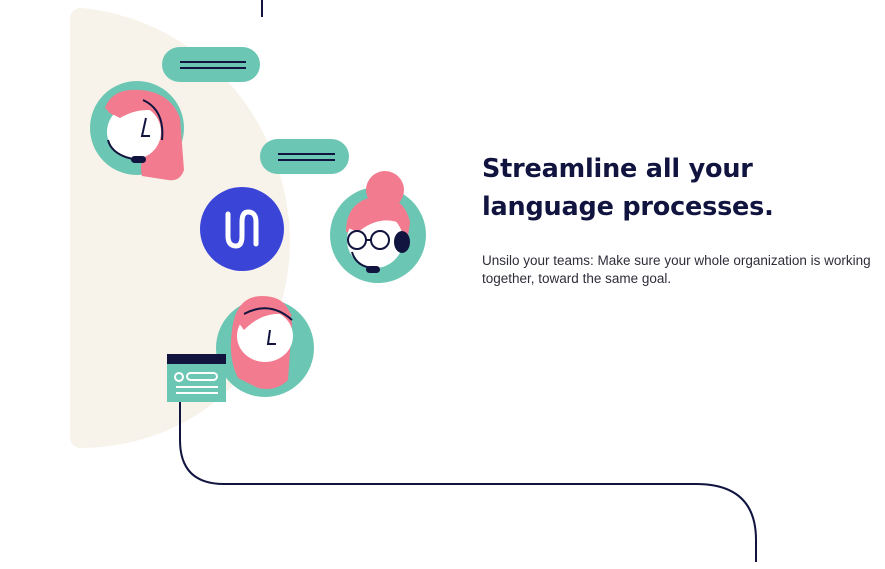 The height and width of the screenshot is (569, 885). Describe the element at coordinates (628, 188) in the screenshot. I see `section-headline: Streamline all your language processes.` at that location.